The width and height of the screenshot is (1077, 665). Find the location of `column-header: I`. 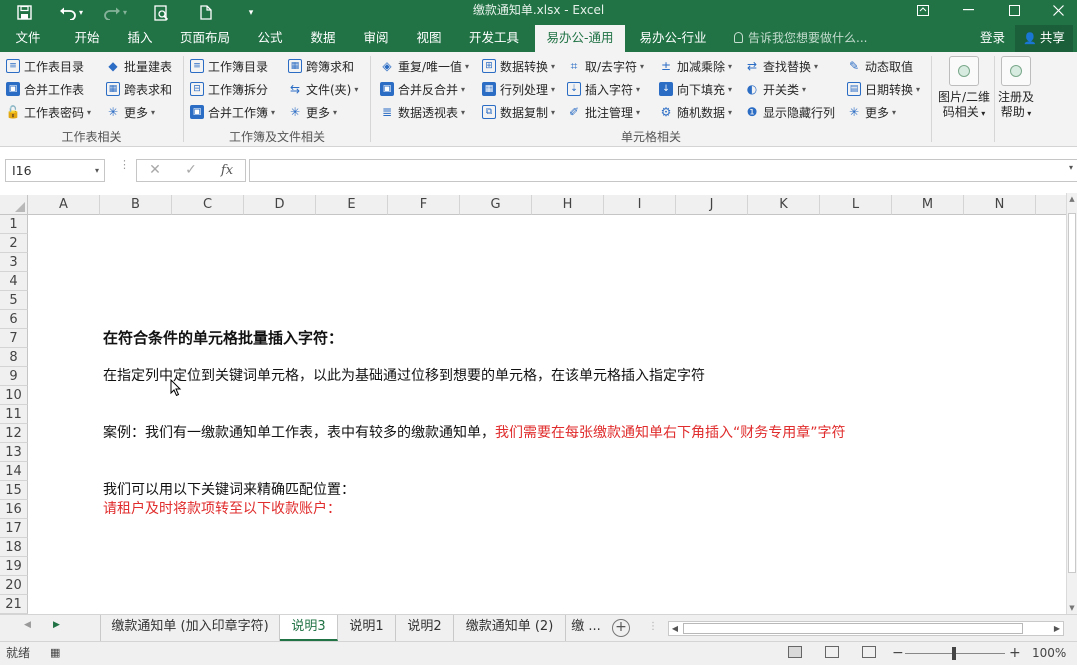

column-header: I is located at coordinates (640, 205).